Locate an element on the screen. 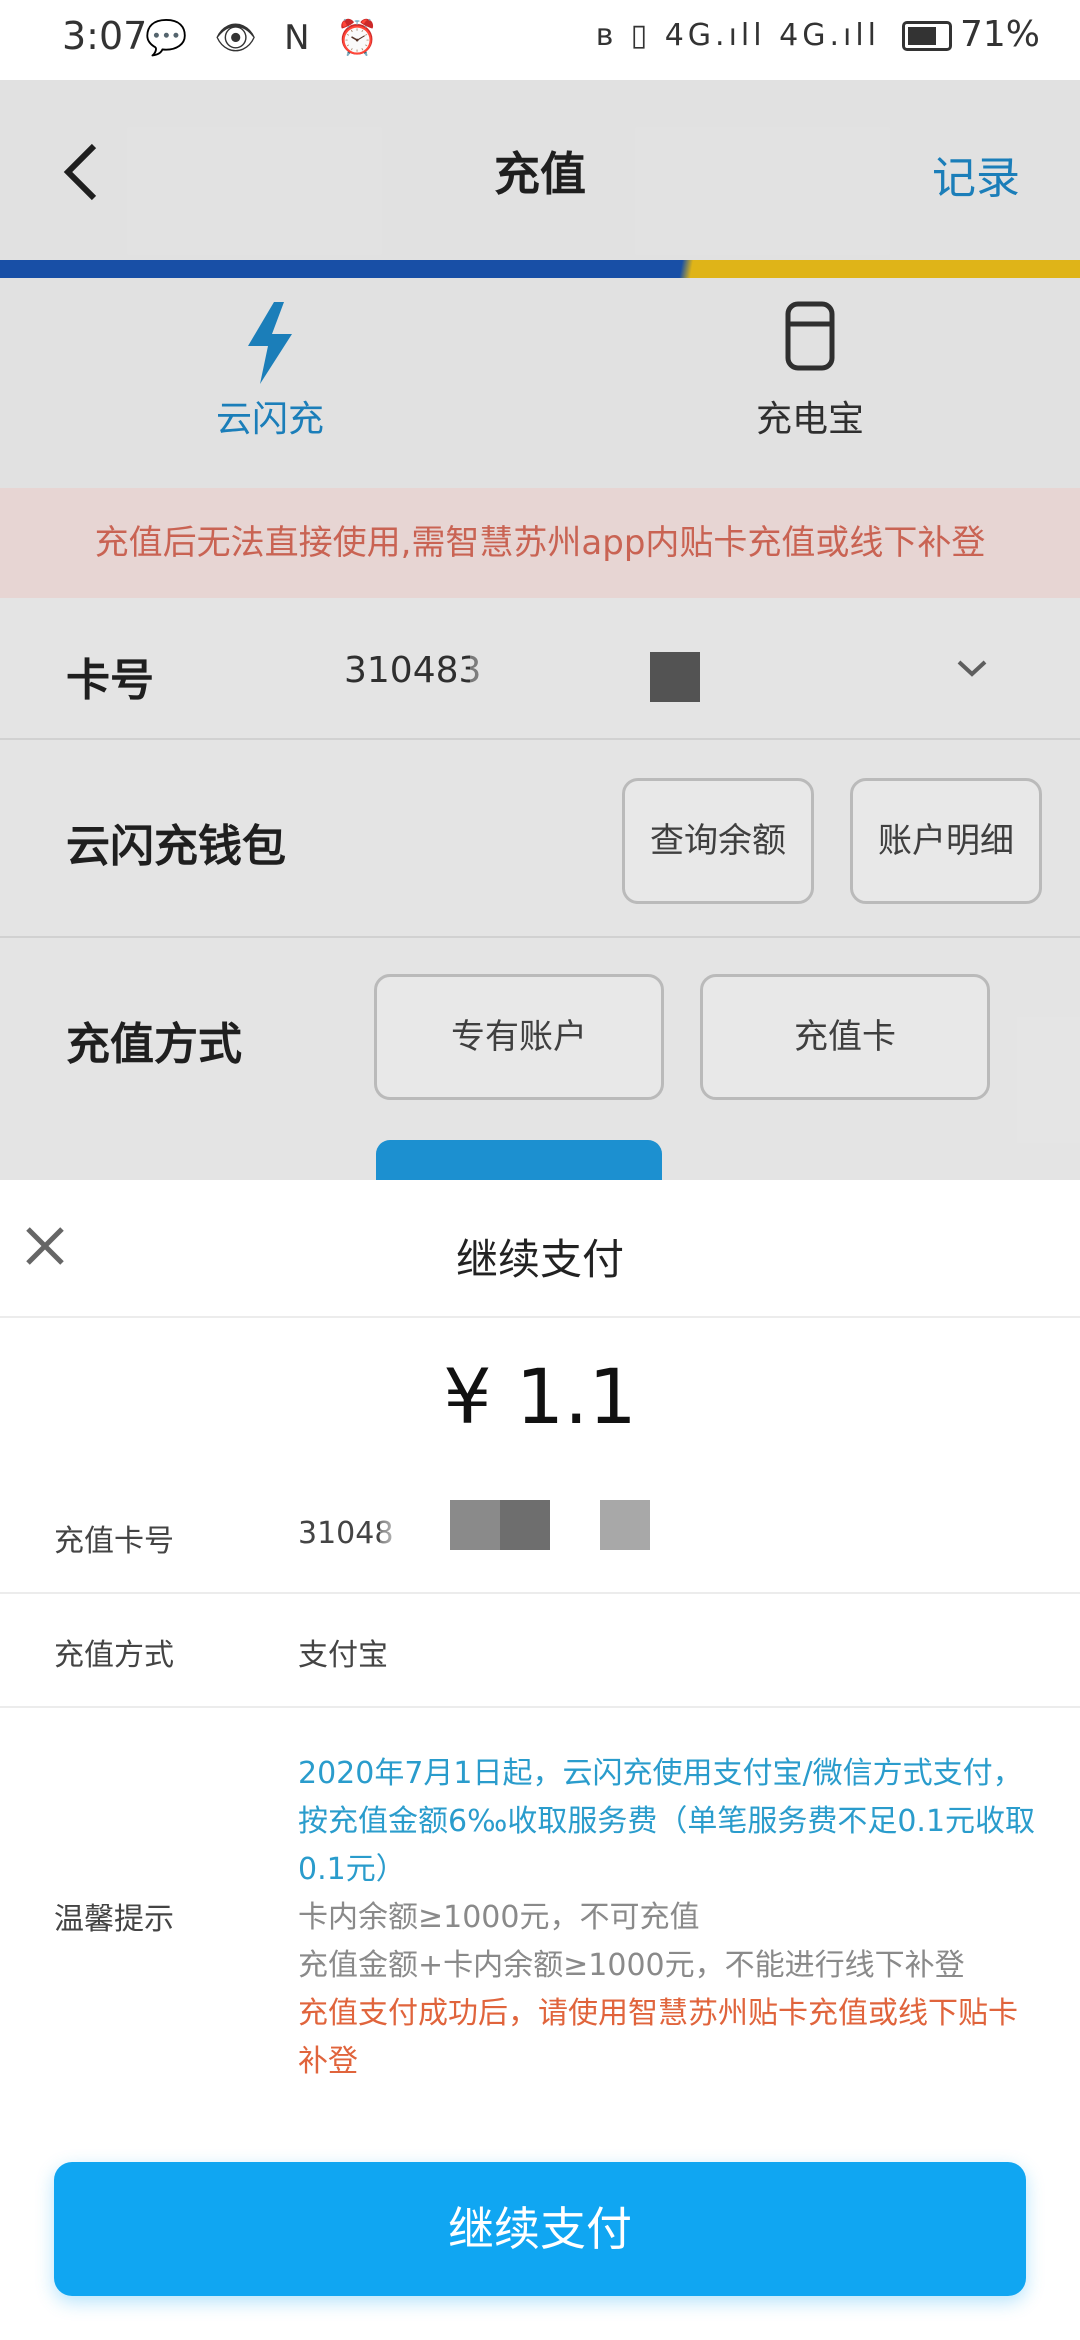 The width and height of the screenshot is (1080, 2340). signal-icon: ʙ ▯ 4G.ıll 4G.ıll is located at coordinates (737, 35).